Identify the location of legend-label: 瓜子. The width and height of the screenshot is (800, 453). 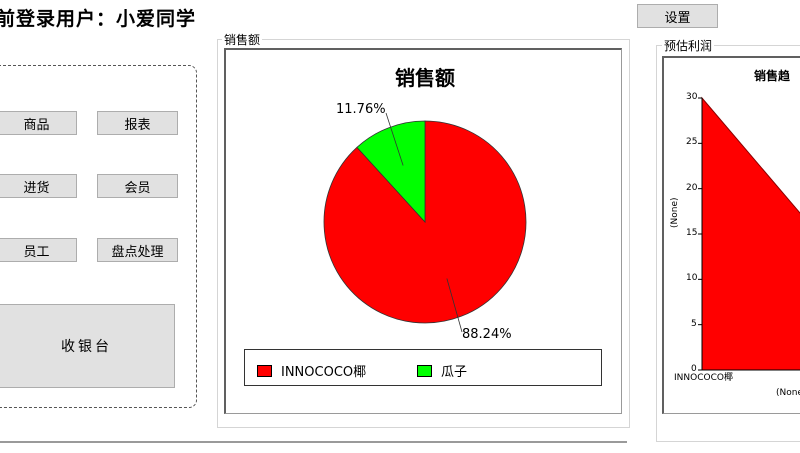
(454, 372).